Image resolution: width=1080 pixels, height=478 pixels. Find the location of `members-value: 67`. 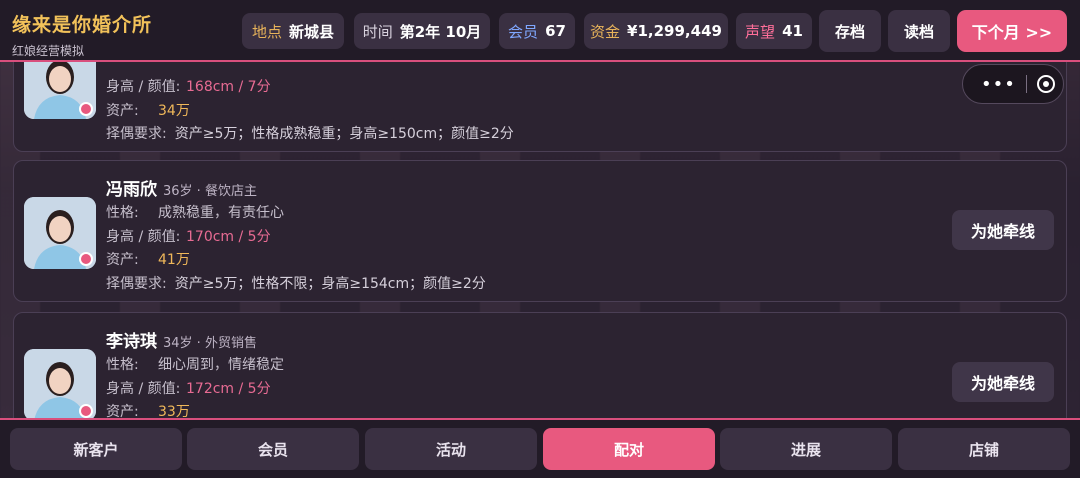

members-value: 67 is located at coordinates (555, 31).